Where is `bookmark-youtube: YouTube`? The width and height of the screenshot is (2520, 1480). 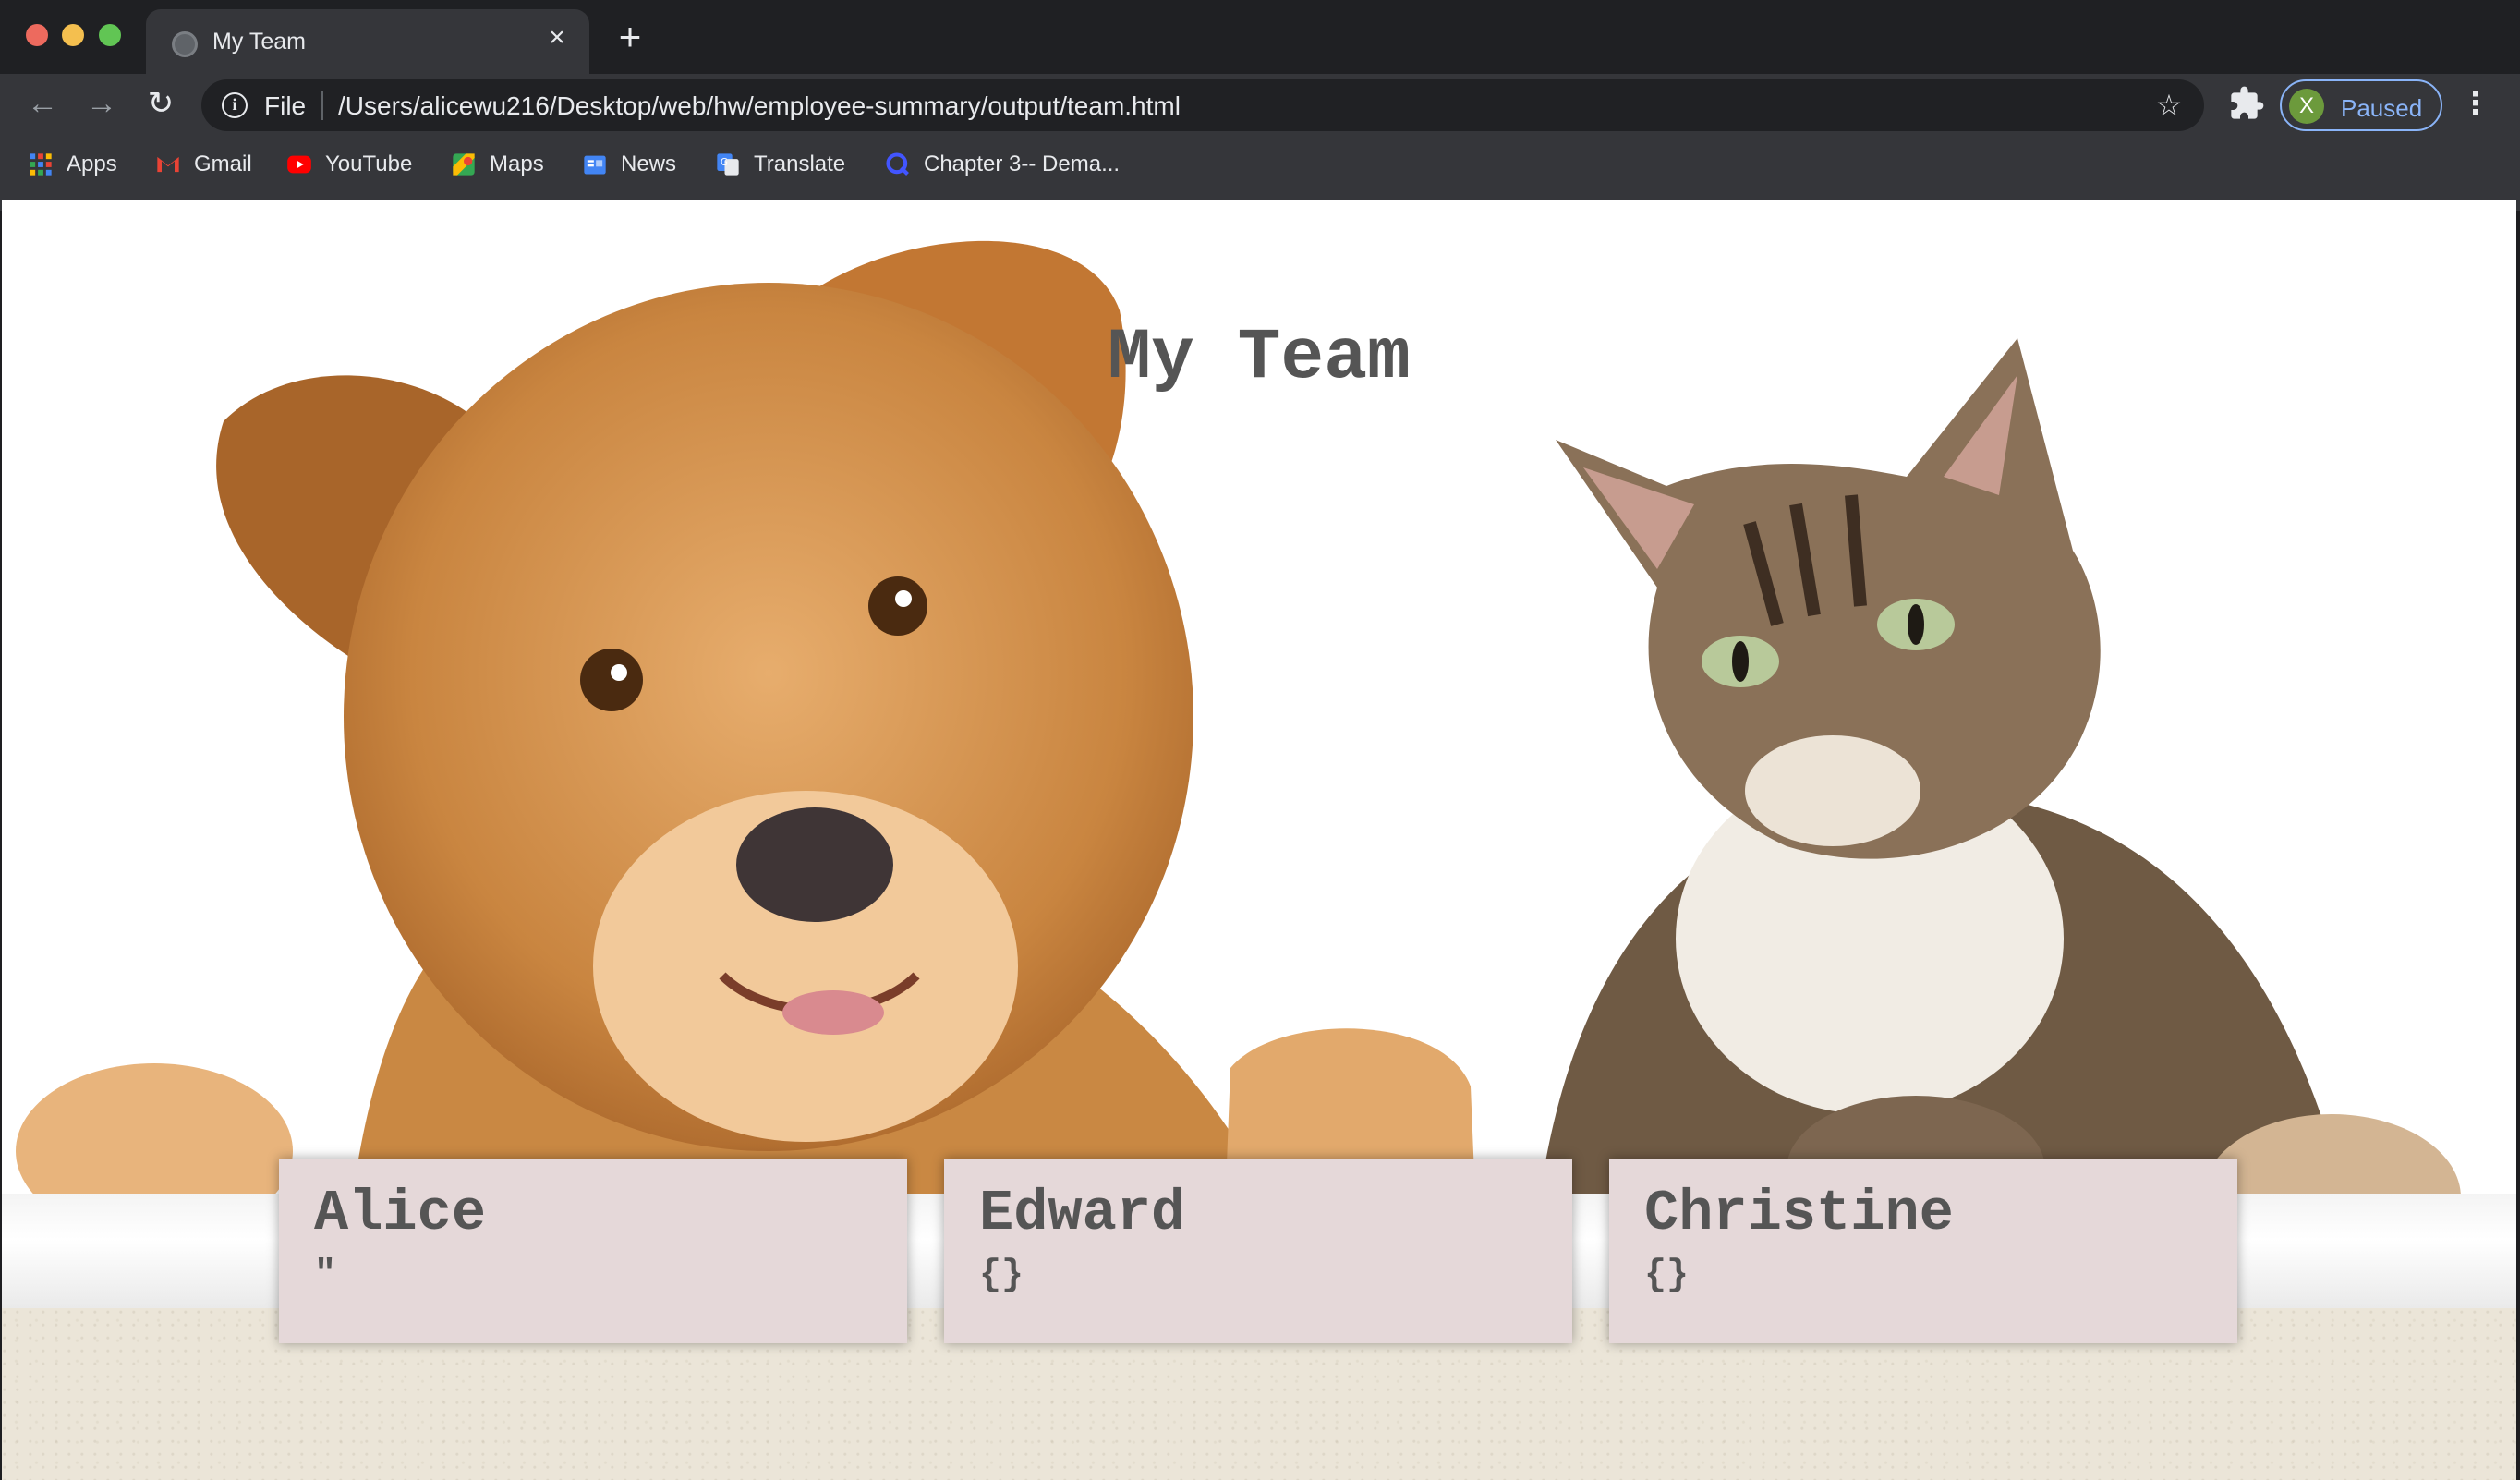 bookmark-youtube: YouTube is located at coordinates (349, 164).